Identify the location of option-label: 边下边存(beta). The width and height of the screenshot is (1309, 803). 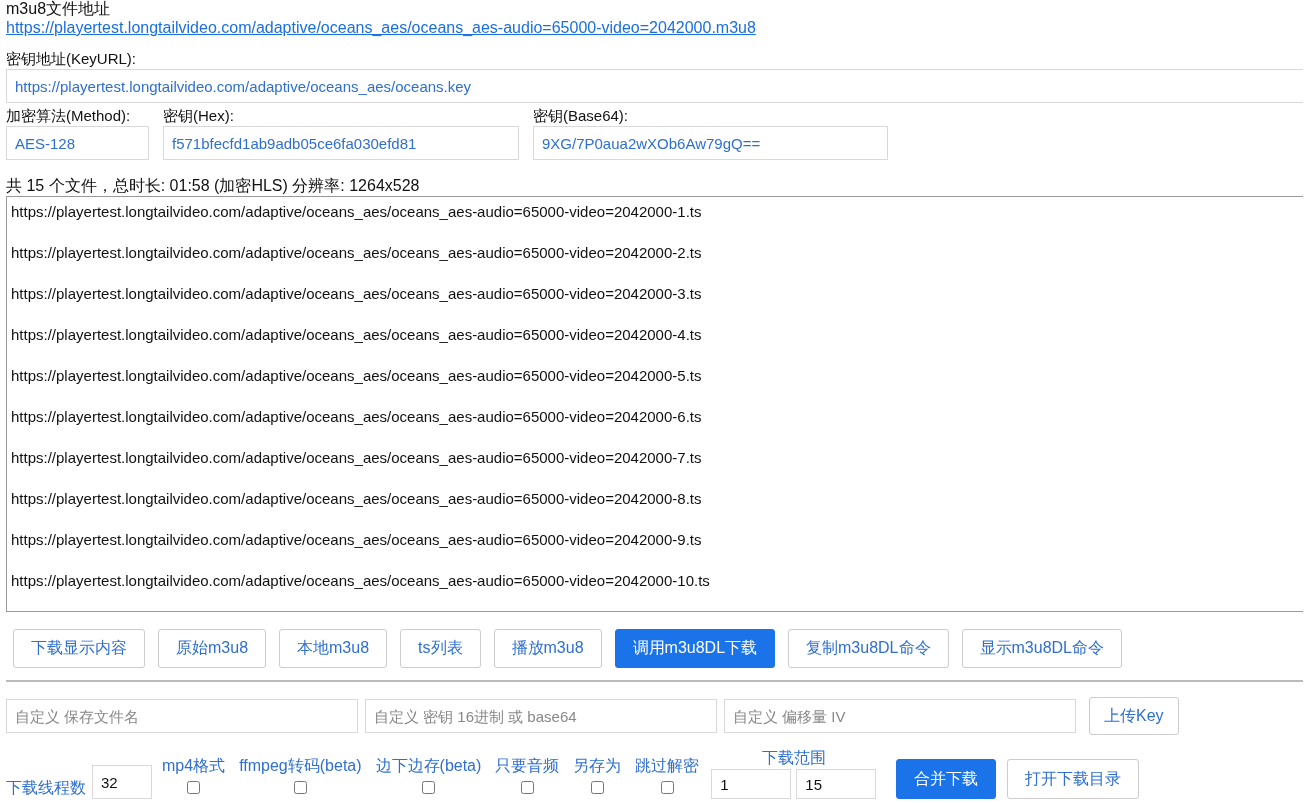
(428, 766).